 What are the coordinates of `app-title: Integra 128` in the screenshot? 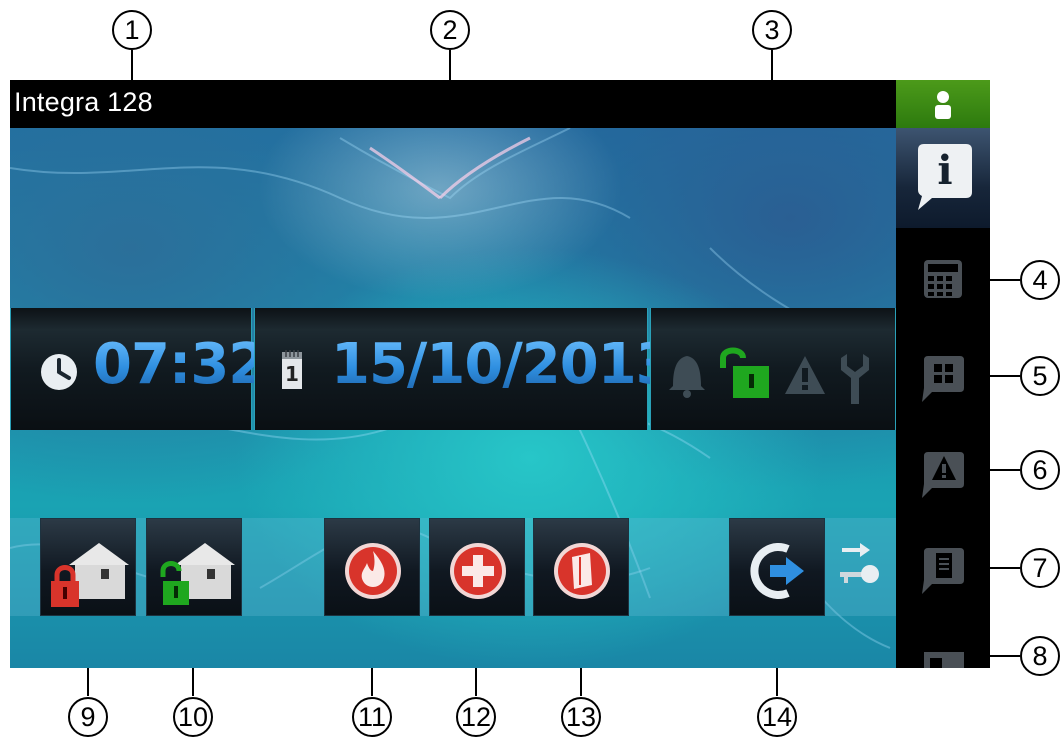 It's located at (83, 102).